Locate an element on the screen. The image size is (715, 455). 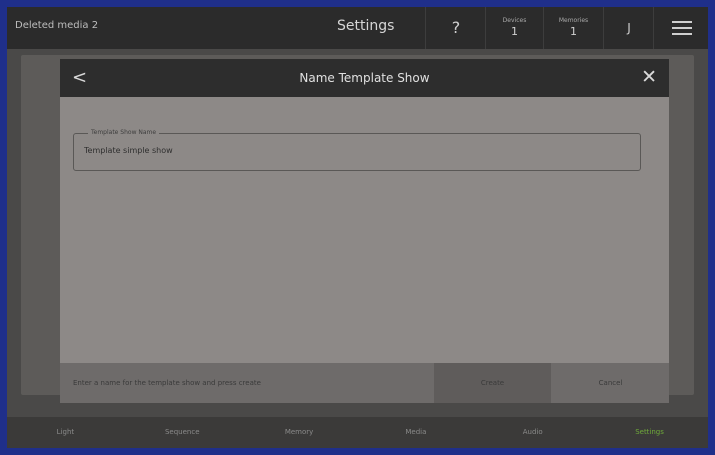
template-show-name-label: Template Show Name is located at coordinates (124, 132).